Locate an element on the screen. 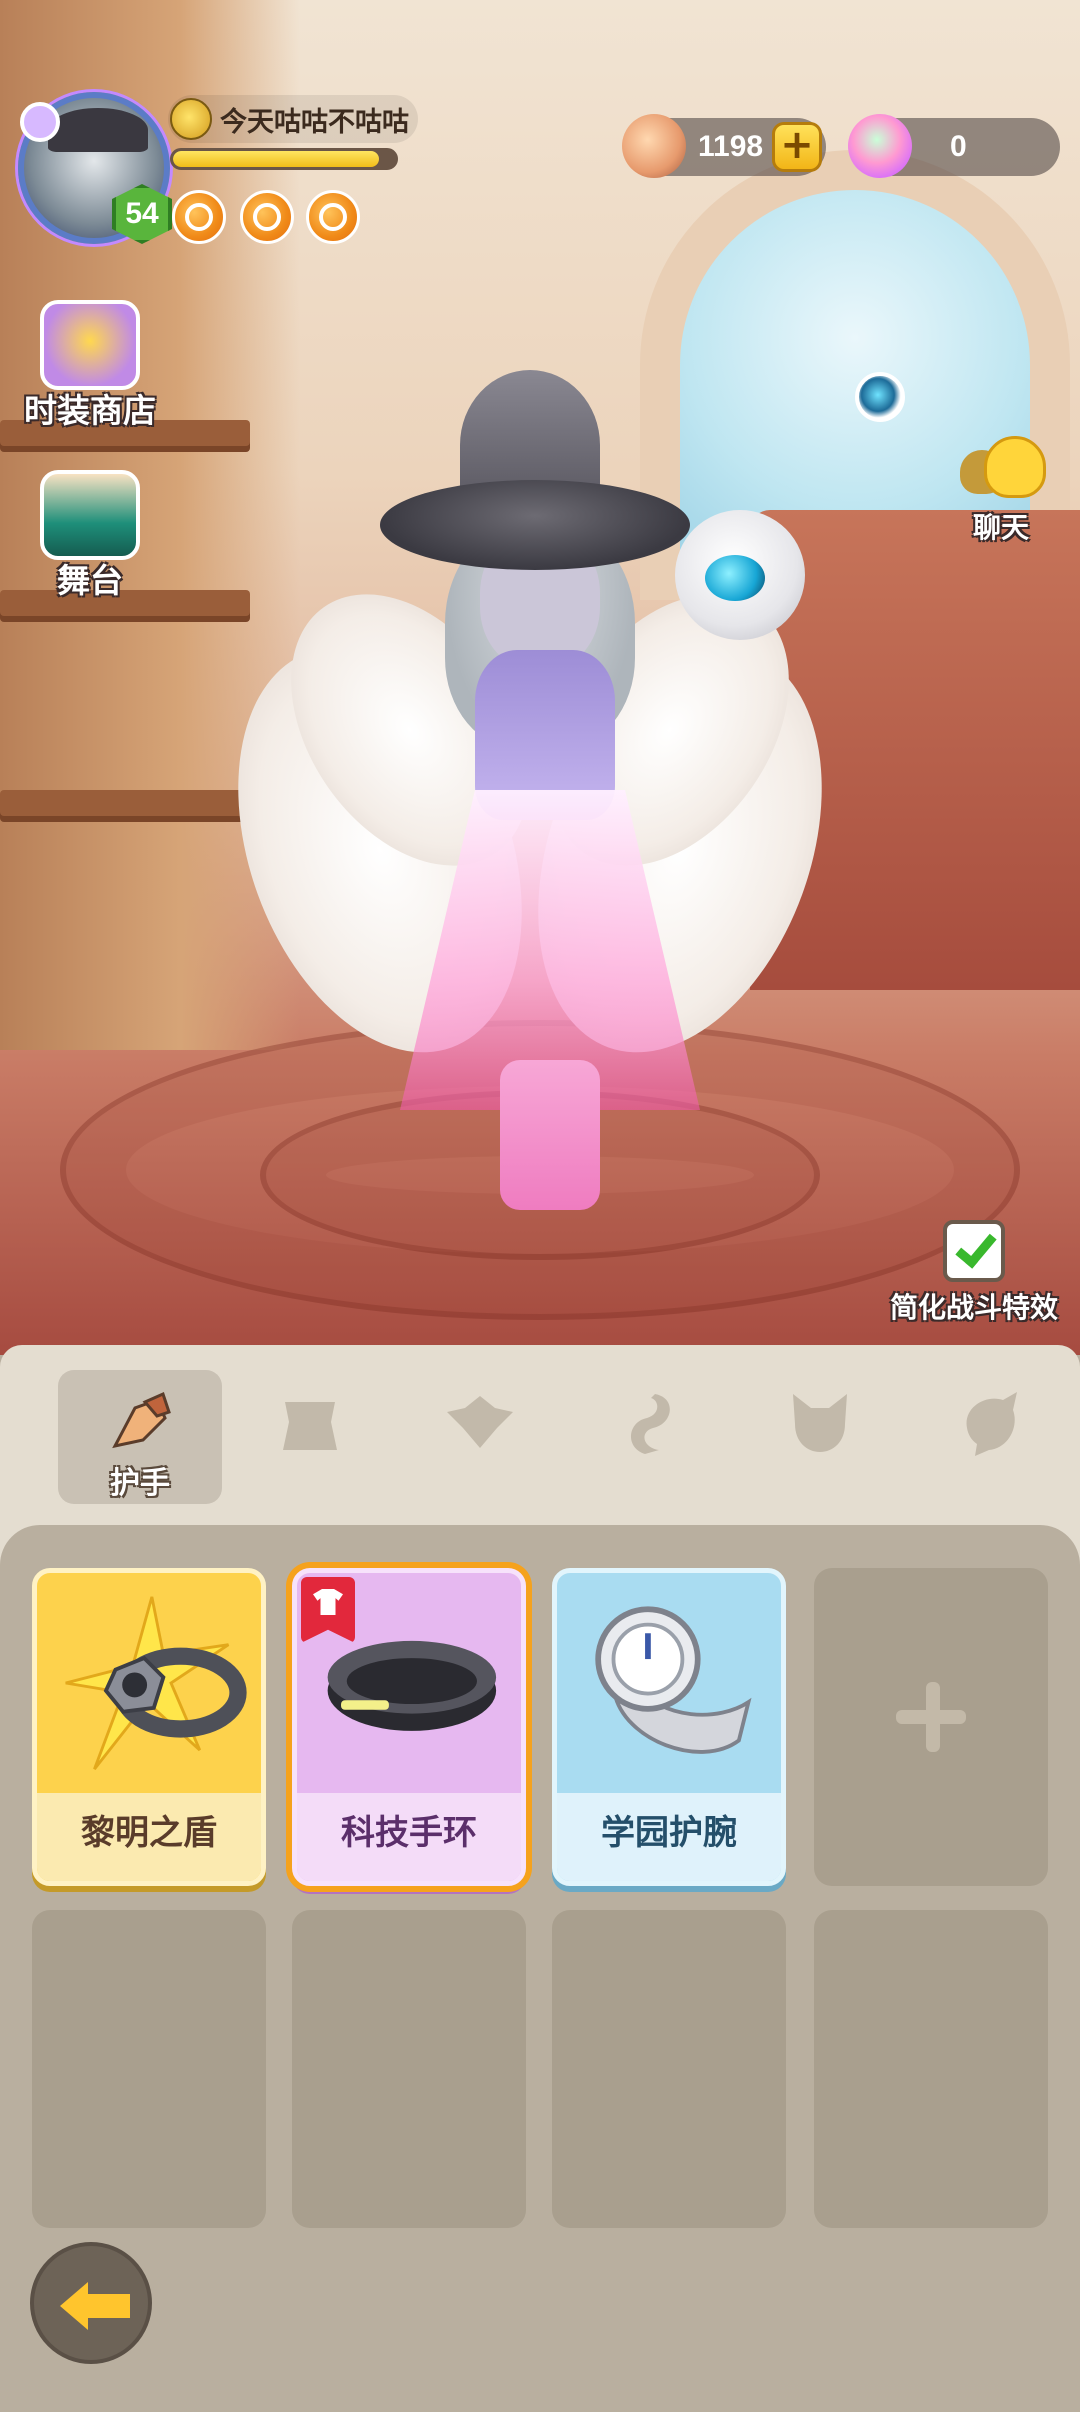  armor-icon is located at coordinates (310, 1426).